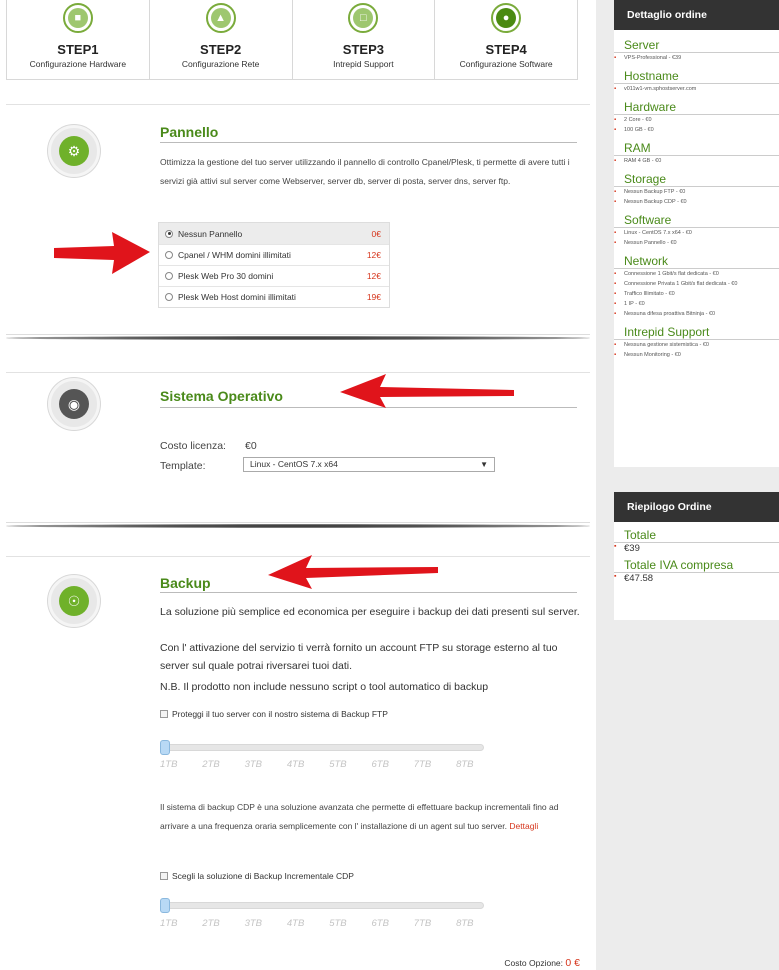 The image size is (779, 970). What do you see at coordinates (572, 963) in the screenshot?
I see `costo-opzione-value: 0 €` at bounding box center [572, 963].